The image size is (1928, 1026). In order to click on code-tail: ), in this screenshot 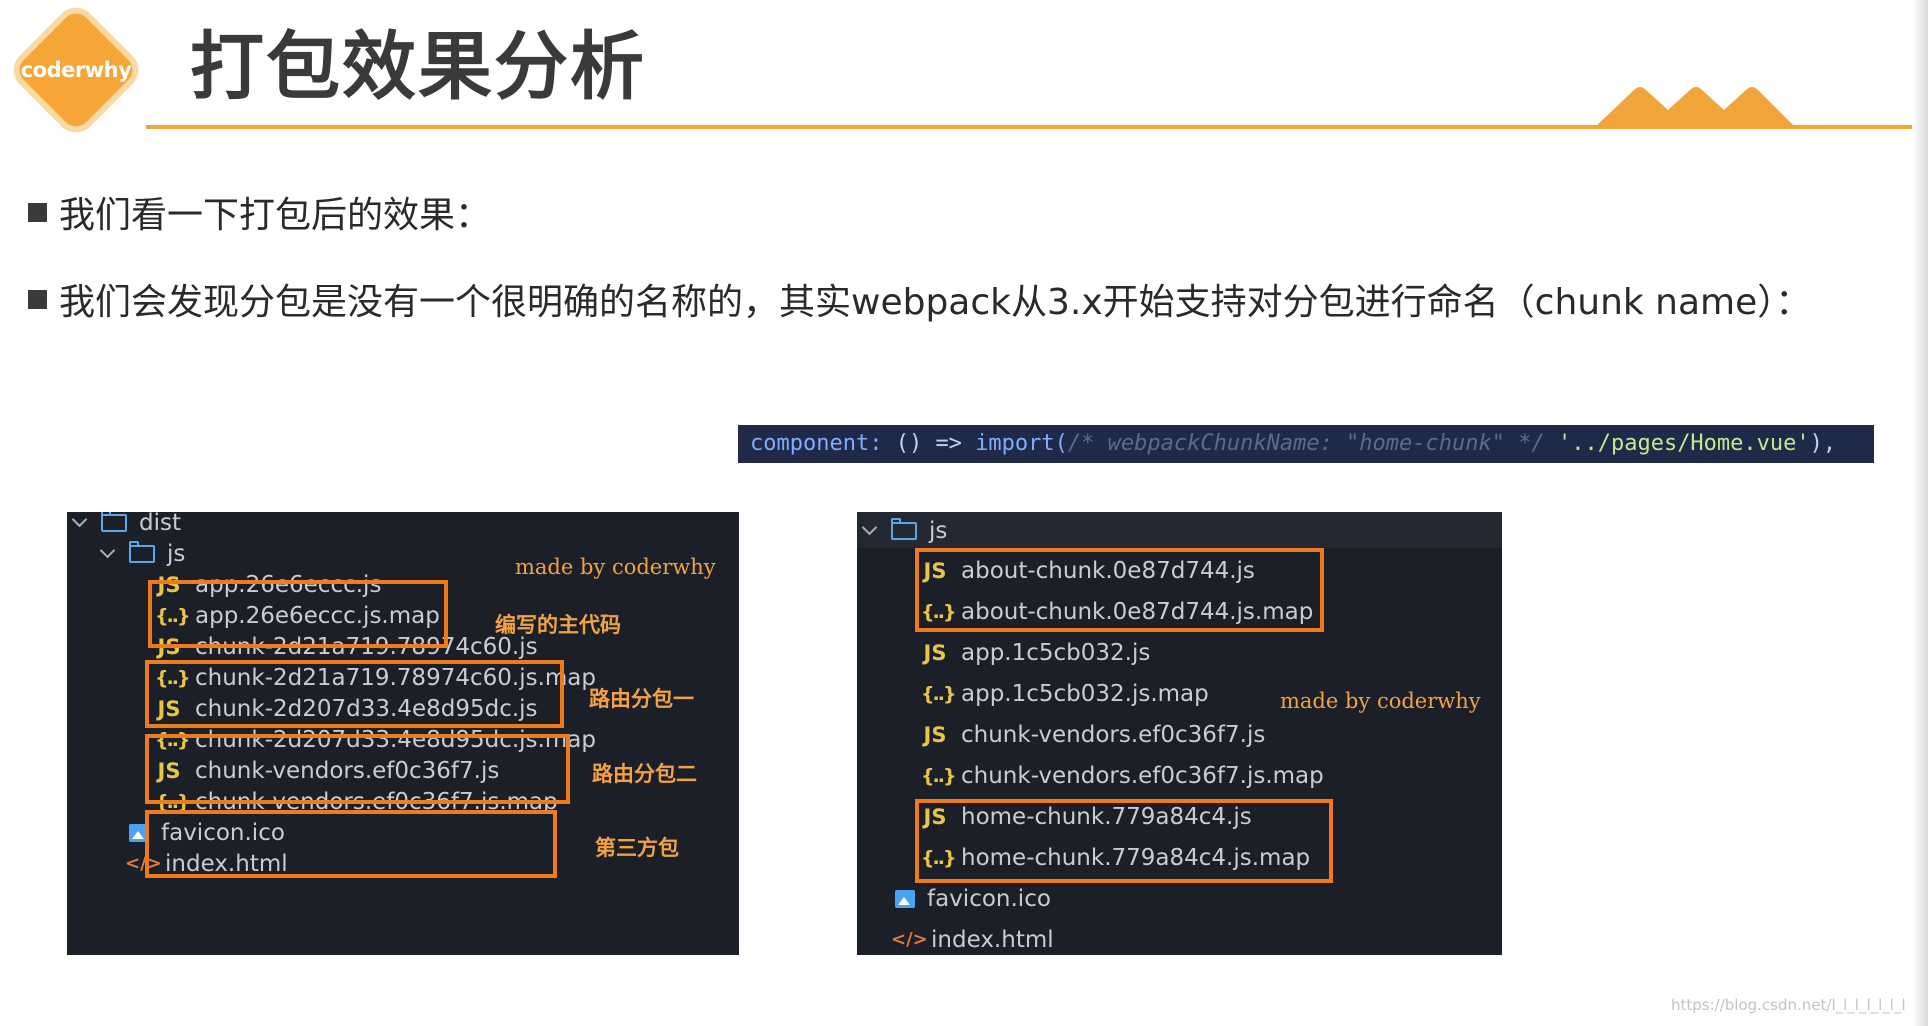, I will do `click(1823, 443)`.